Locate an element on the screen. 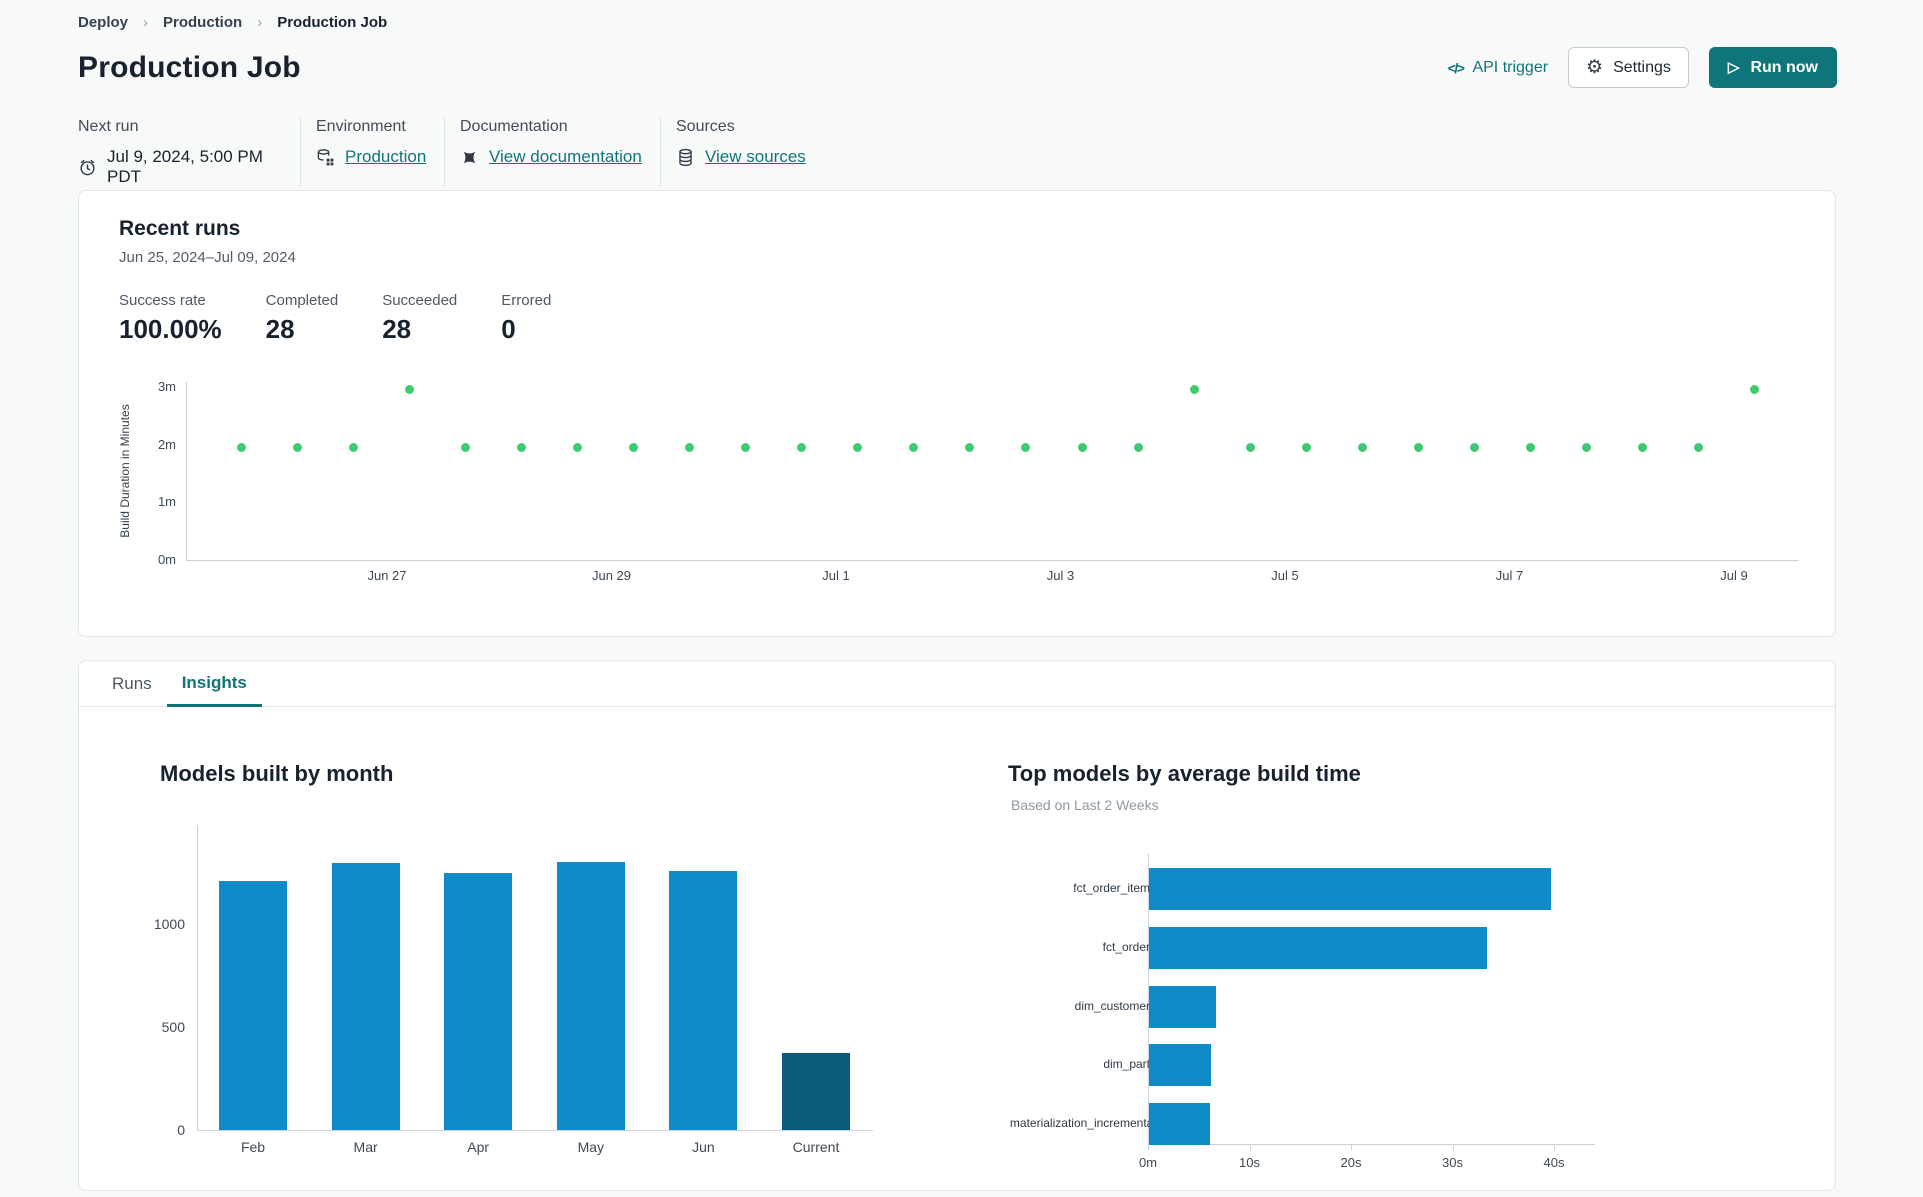 The height and width of the screenshot is (1197, 1923). environment-section: Environment Production is located at coordinates (372, 152).